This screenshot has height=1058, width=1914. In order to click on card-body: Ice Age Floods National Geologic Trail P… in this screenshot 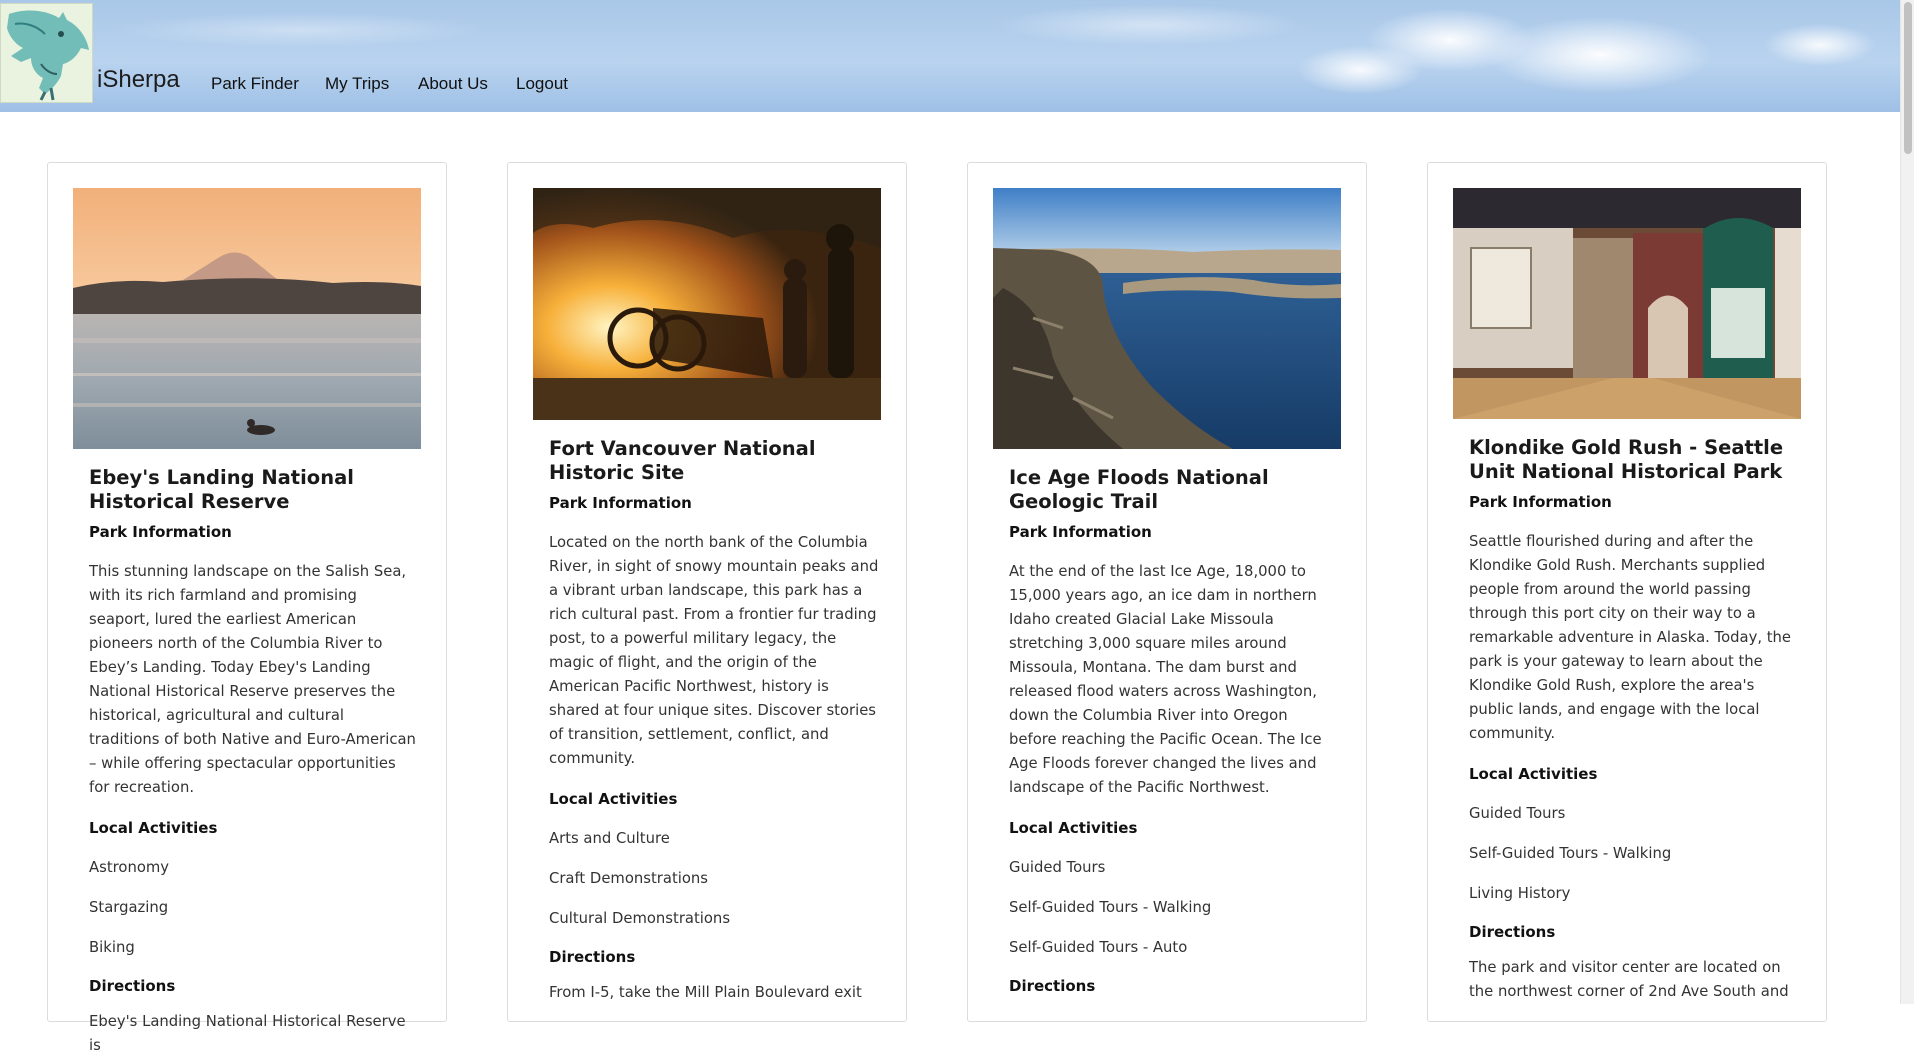, I will do `click(1174, 738)`.